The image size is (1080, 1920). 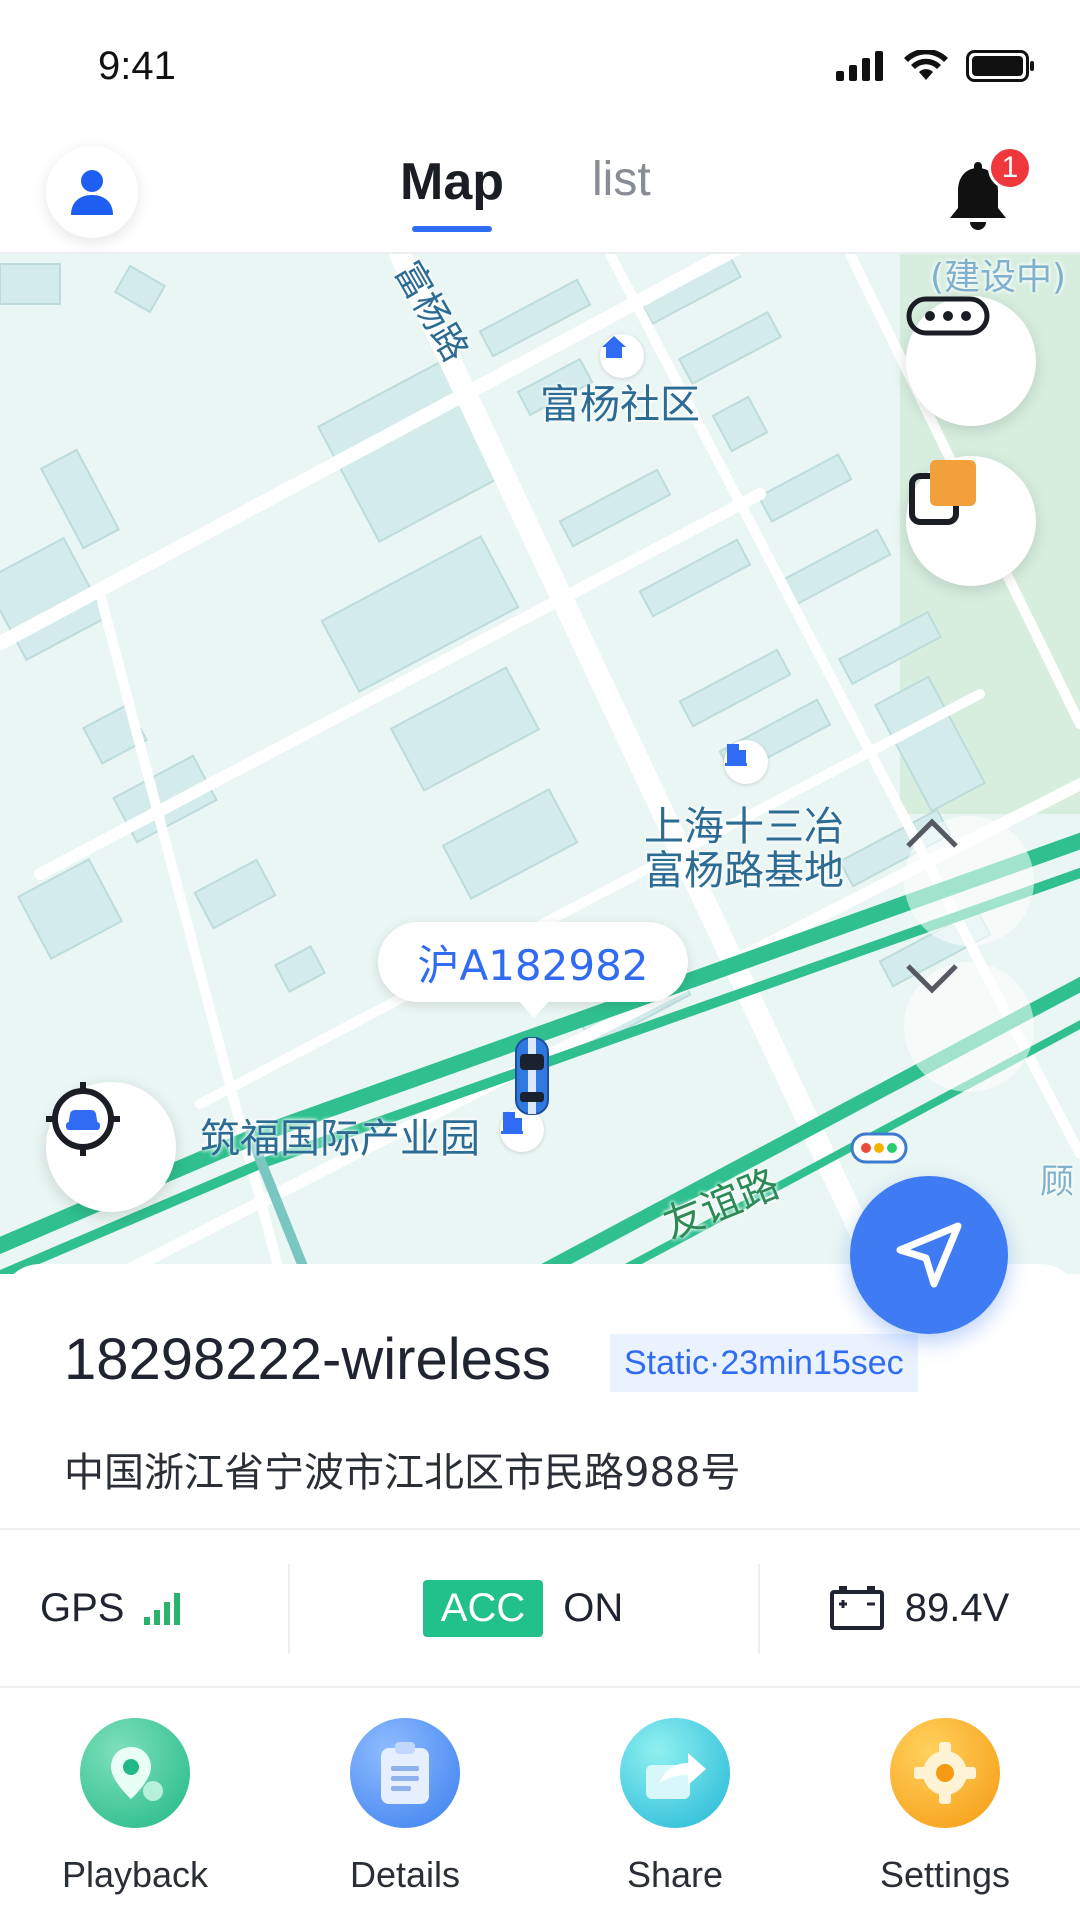 What do you see at coordinates (675, 1773) in the screenshot?
I see `share-icon` at bounding box center [675, 1773].